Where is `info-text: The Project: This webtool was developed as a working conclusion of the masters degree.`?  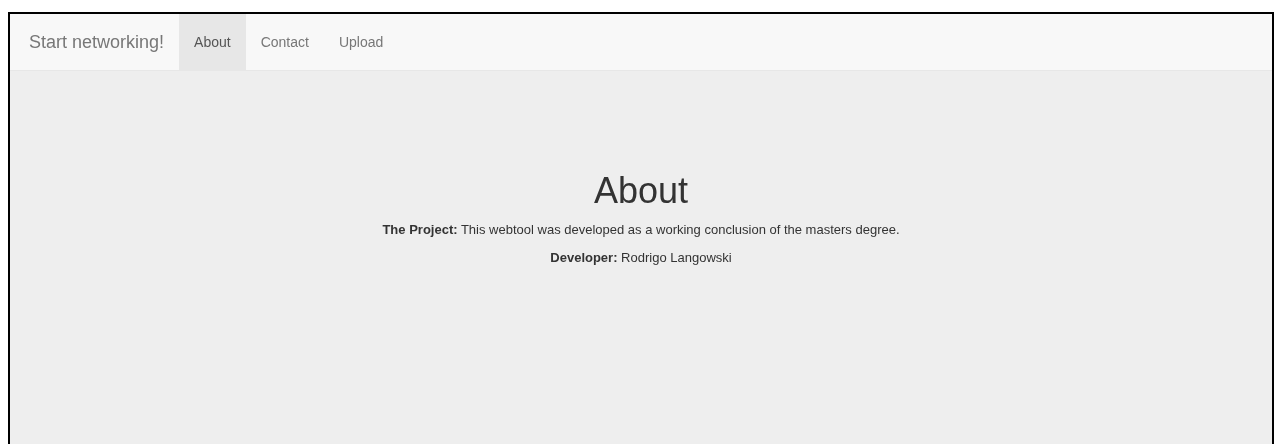
info-text: The Project: This webtool was developed as a working conclusion of the masters degree. is located at coordinates (641, 229).